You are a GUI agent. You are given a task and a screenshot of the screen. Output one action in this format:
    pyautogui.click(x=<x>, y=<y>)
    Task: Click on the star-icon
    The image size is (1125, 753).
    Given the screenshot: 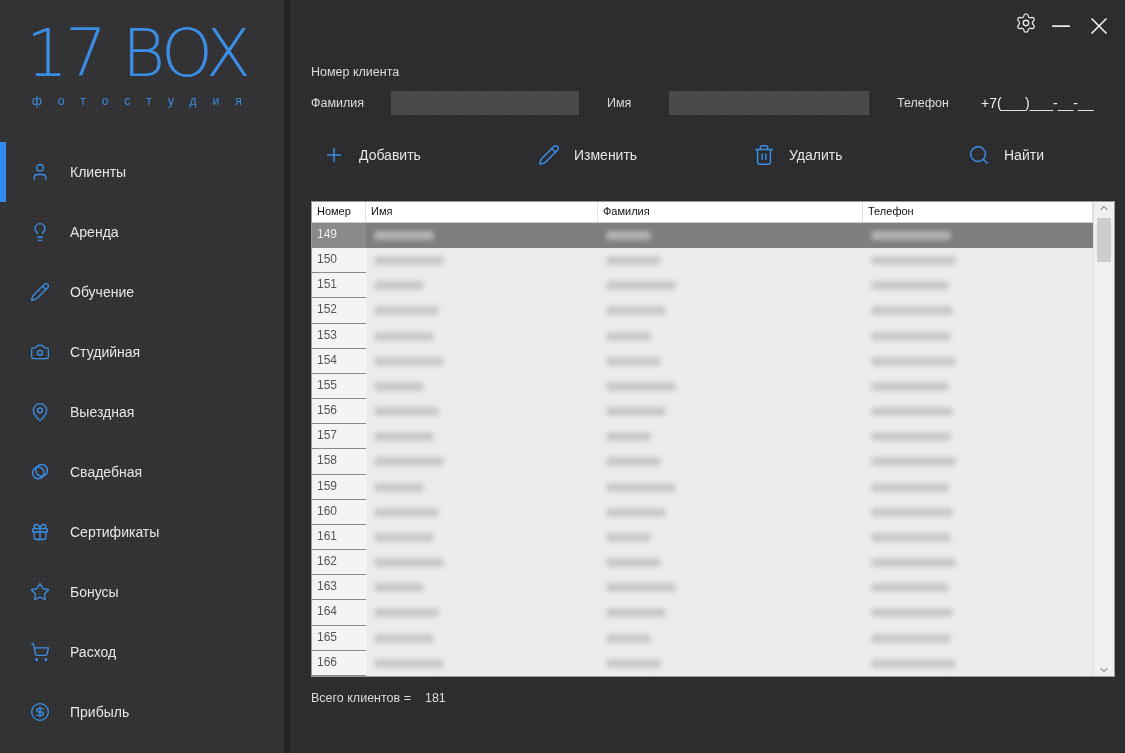 What is the action you would take?
    pyautogui.click(x=40, y=592)
    